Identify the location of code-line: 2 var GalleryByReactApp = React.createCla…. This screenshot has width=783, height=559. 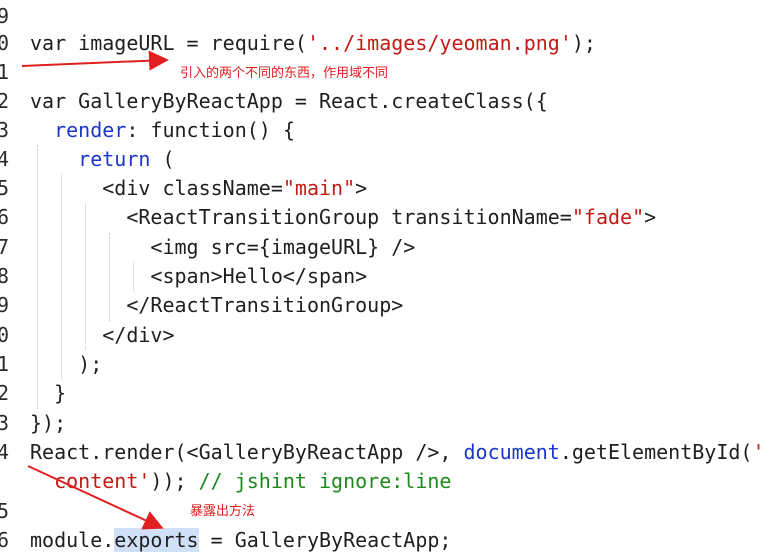
(391, 101).